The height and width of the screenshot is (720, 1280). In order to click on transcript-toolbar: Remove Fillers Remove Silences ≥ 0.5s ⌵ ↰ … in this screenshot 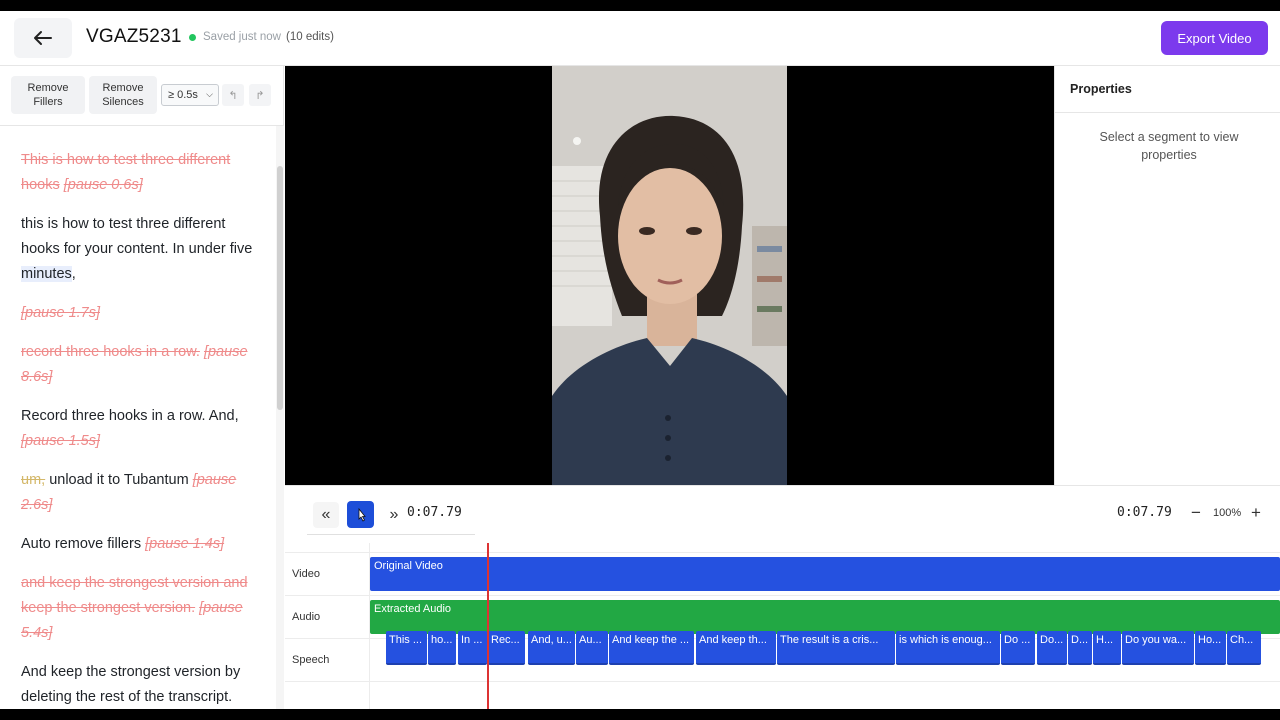, I will do `click(142, 96)`.